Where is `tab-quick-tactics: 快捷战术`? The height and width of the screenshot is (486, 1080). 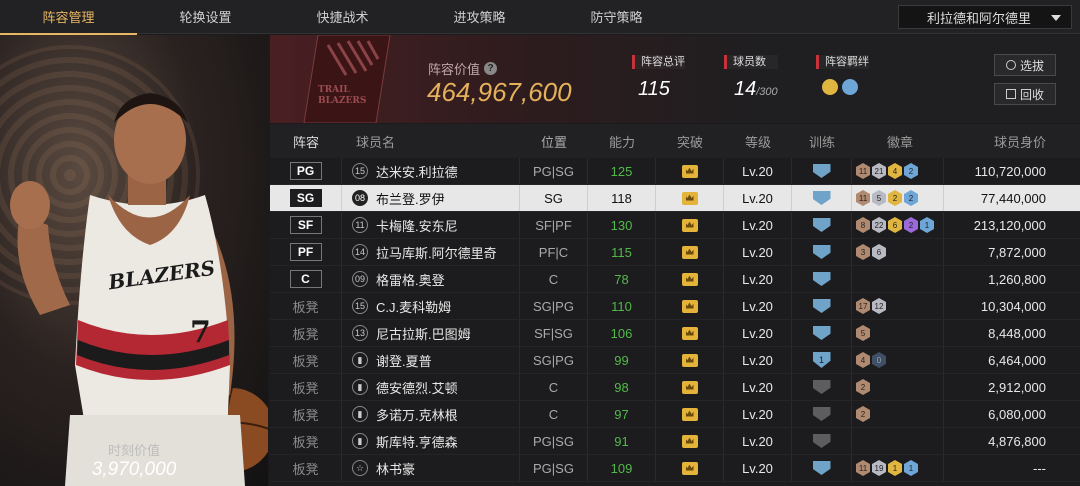
tab-quick-tactics: 快捷战术 is located at coordinates (342, 17).